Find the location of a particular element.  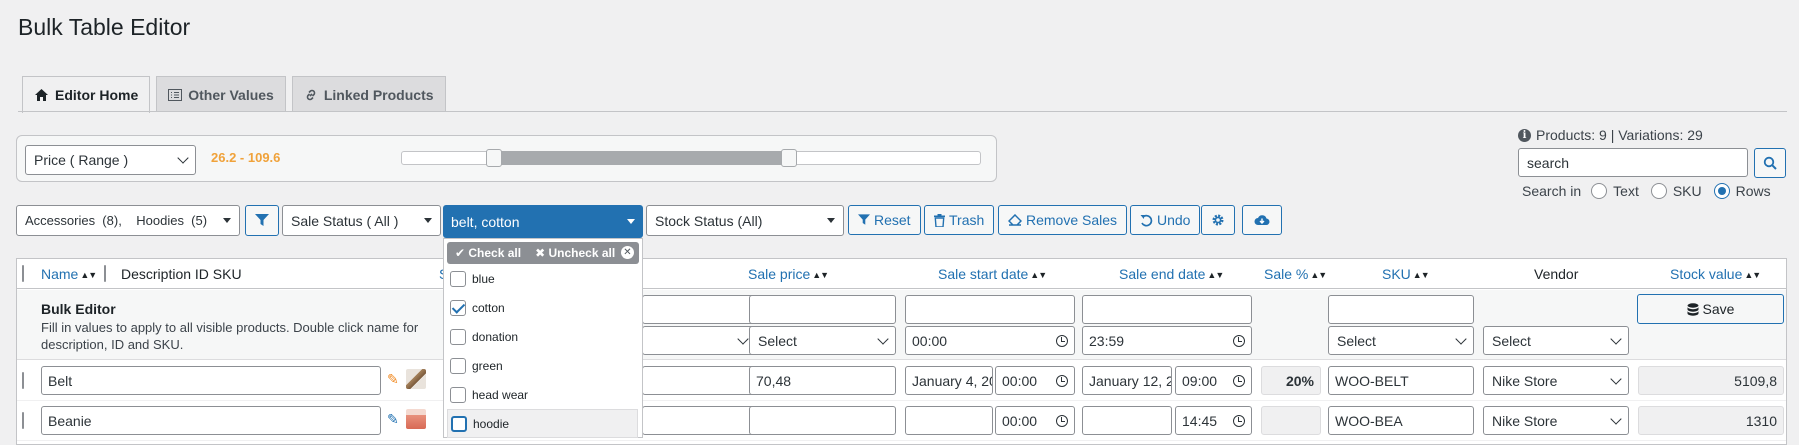

slider-handle-min is located at coordinates (494, 158).